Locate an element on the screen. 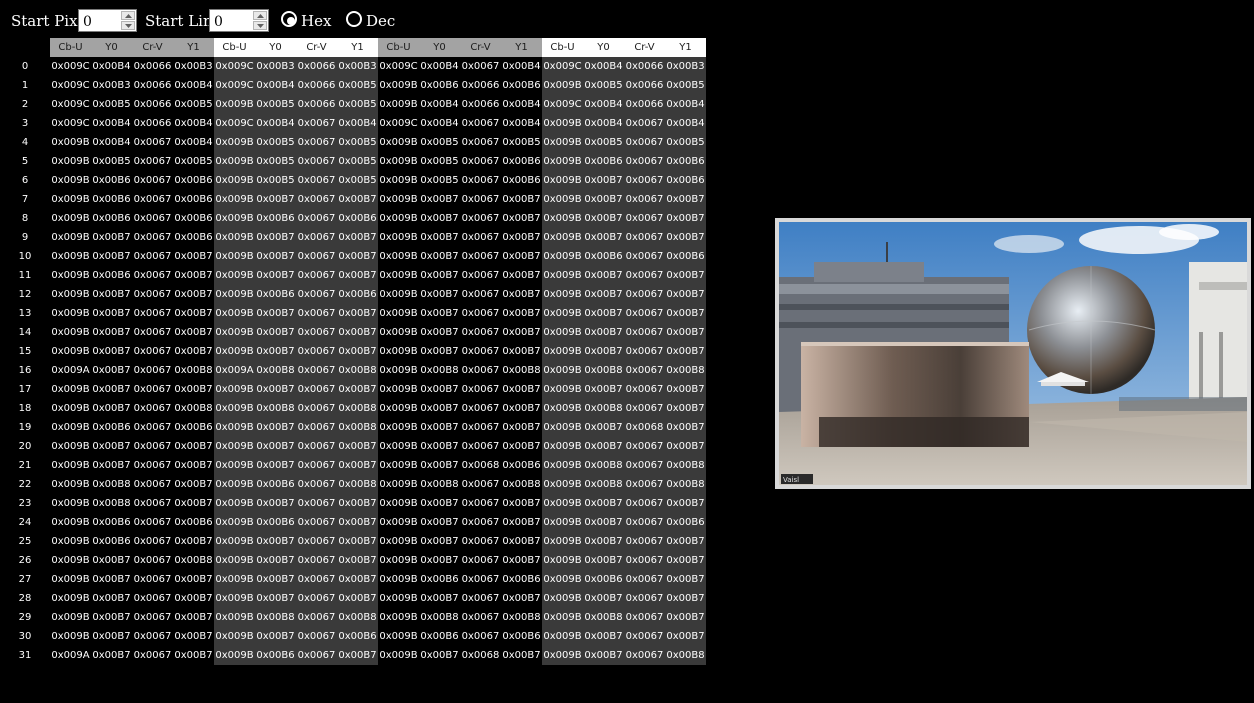 This screenshot has height=703, width=1254. radio-dec: Dec is located at coordinates (371, 21).